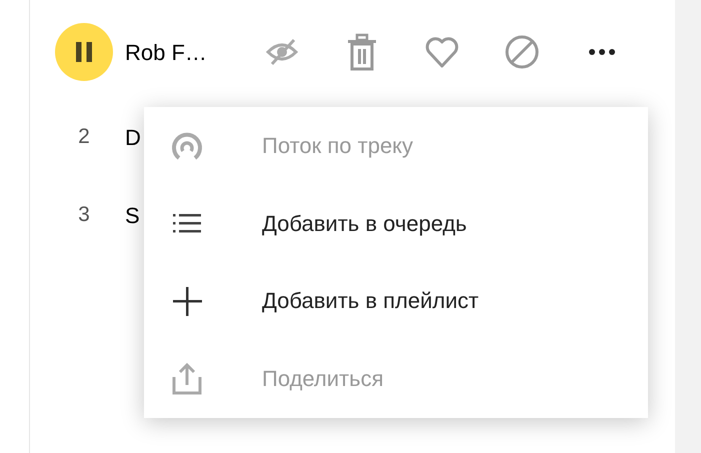  What do you see at coordinates (84, 52) in the screenshot?
I see `pause-icon` at bounding box center [84, 52].